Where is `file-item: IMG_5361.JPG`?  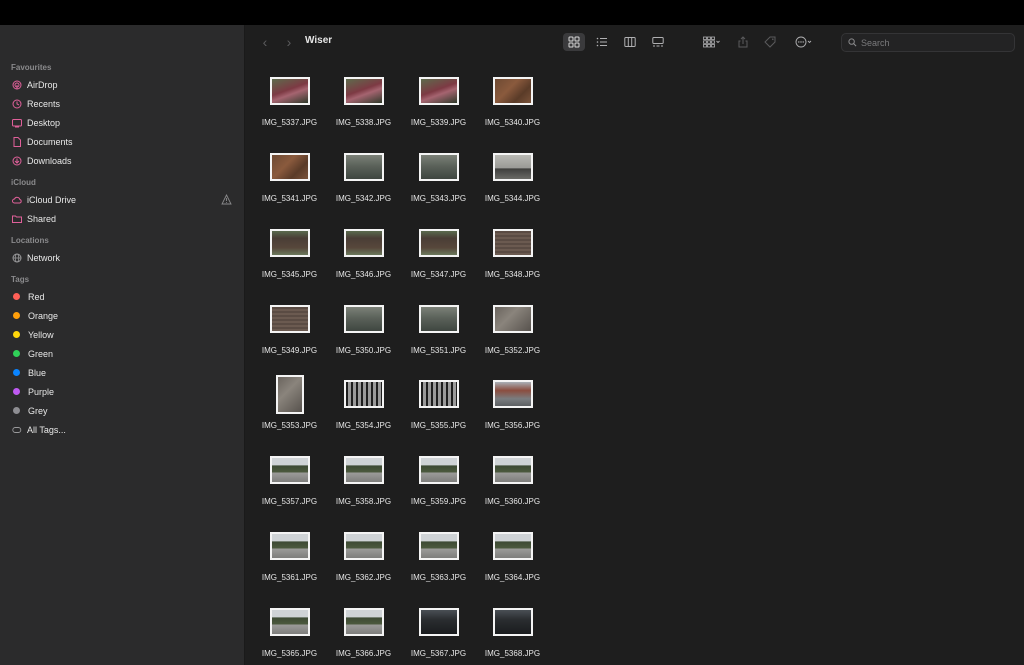 file-item: IMG_5361.JPG is located at coordinates (289, 557).